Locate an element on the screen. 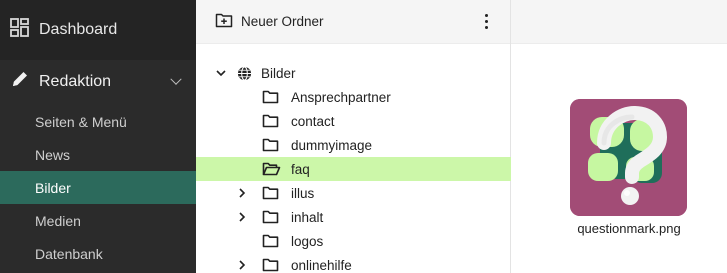 The height and width of the screenshot is (273, 727). new-folder-label: Neuer Ordner is located at coordinates (282, 21).